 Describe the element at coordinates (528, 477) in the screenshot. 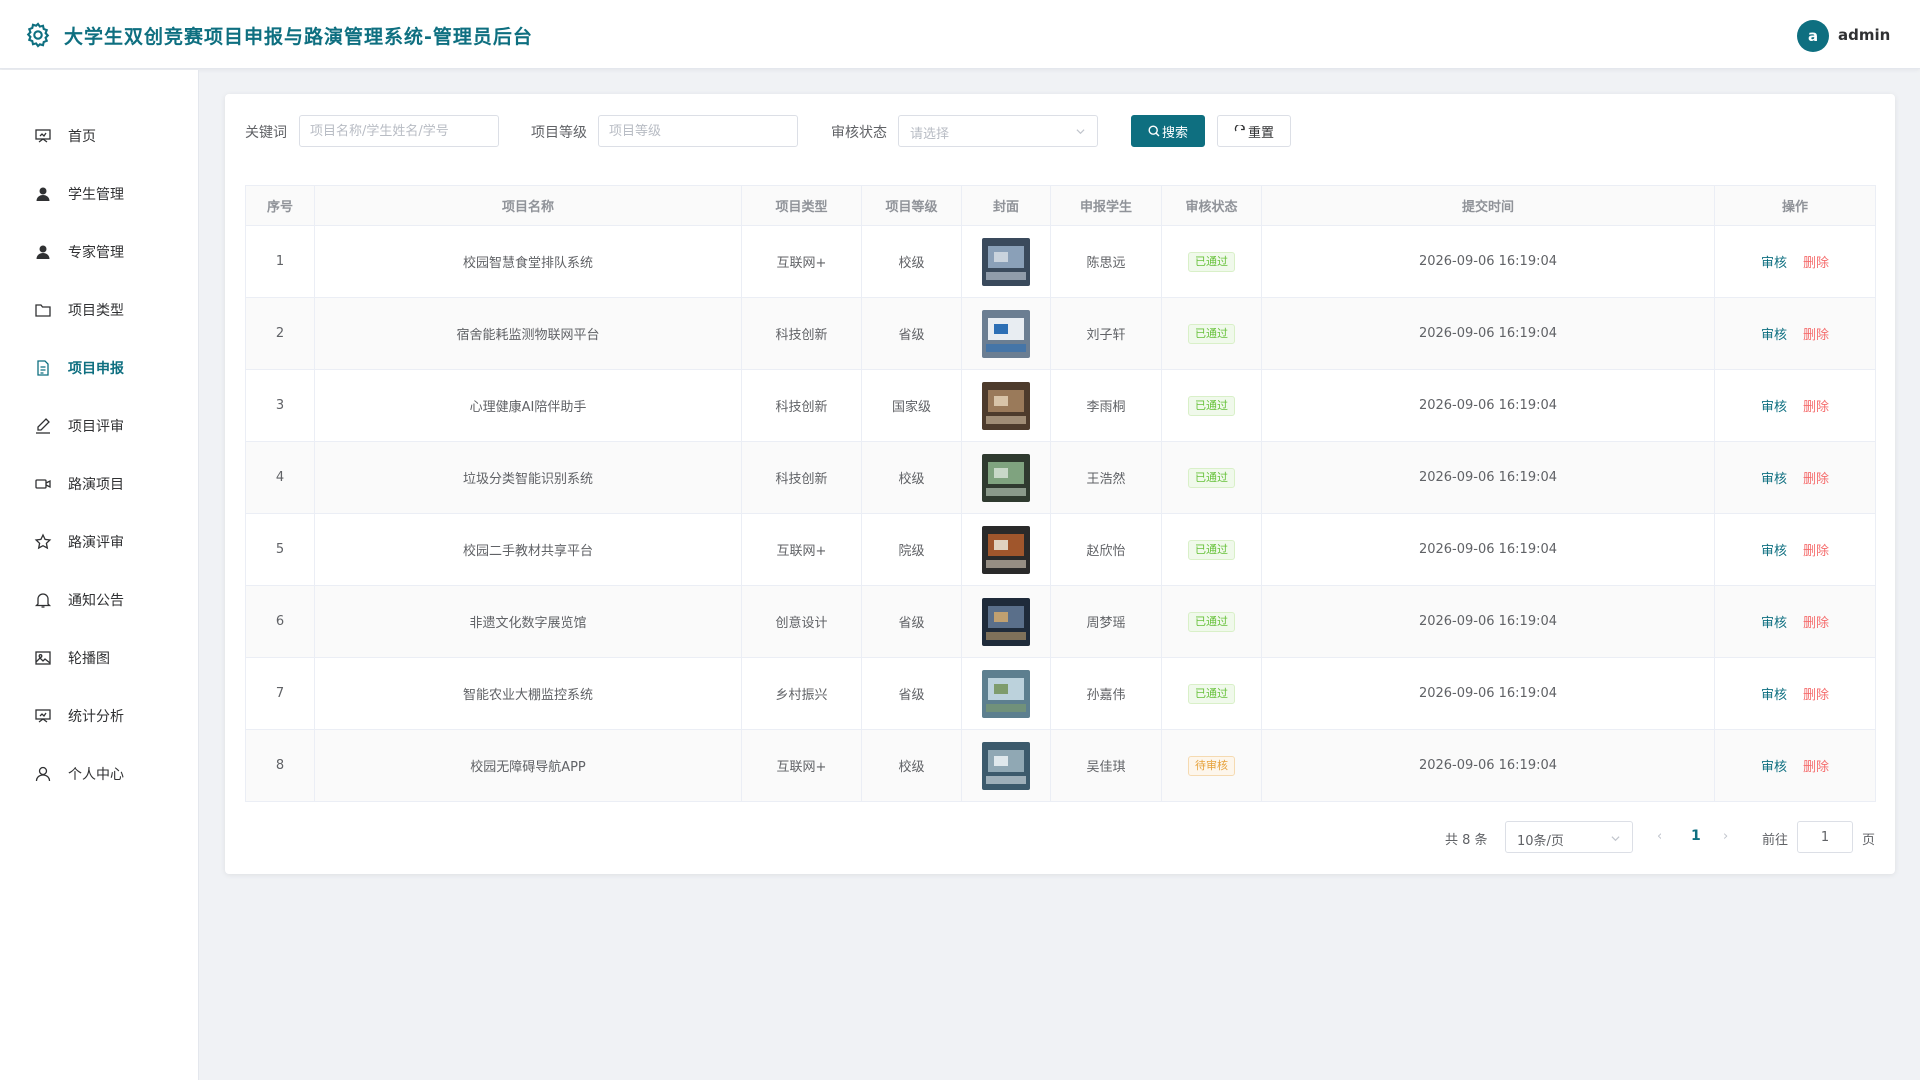

I see `cell-project-name: 垃圾分类智能识别系统` at that location.